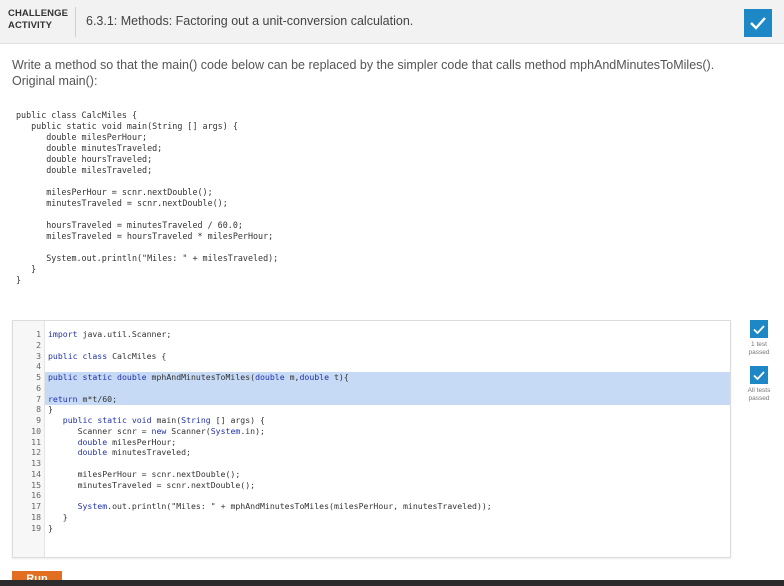 Image resolution: width=784 pixels, height=586 pixels. Describe the element at coordinates (759, 344) in the screenshot. I see `test1-label-line1: 1 test` at that location.